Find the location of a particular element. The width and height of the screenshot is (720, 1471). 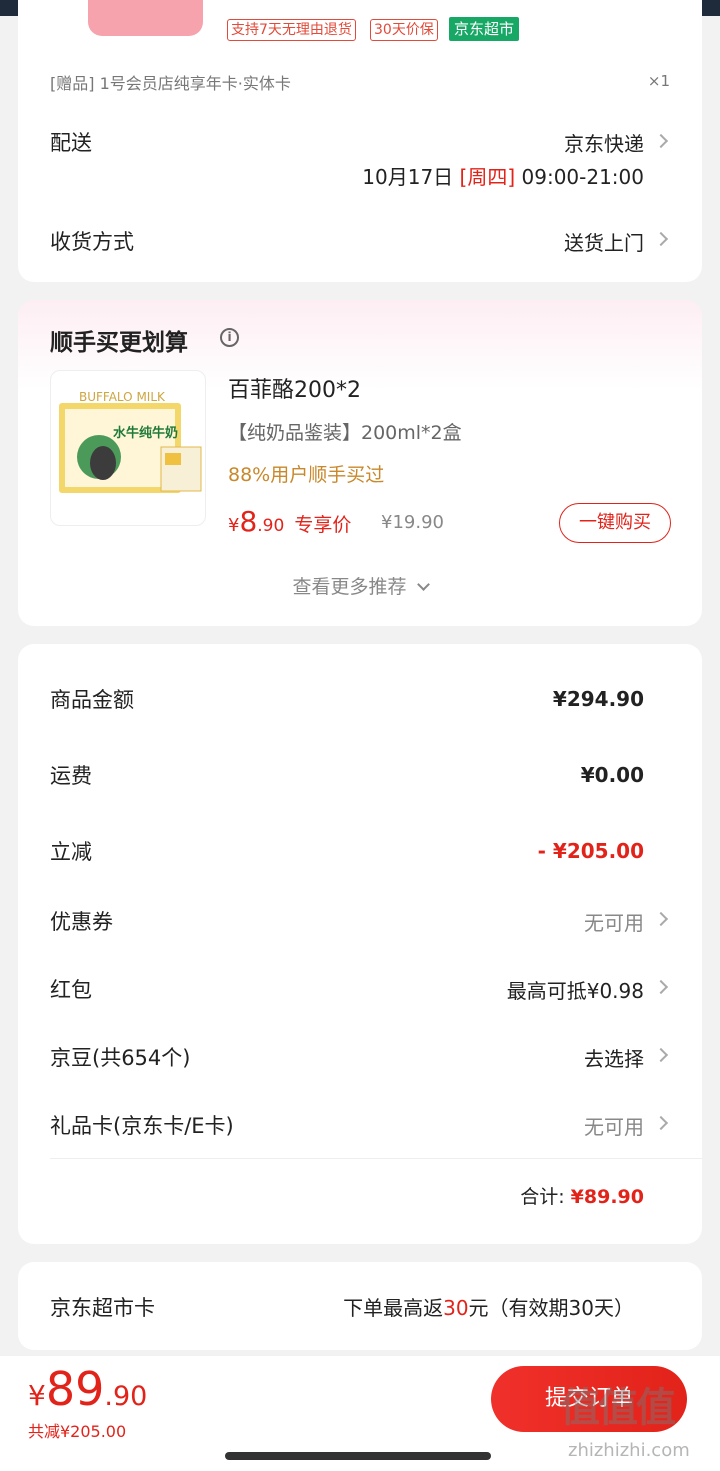

payable-price: ¥89.90 is located at coordinates (87, 1389).